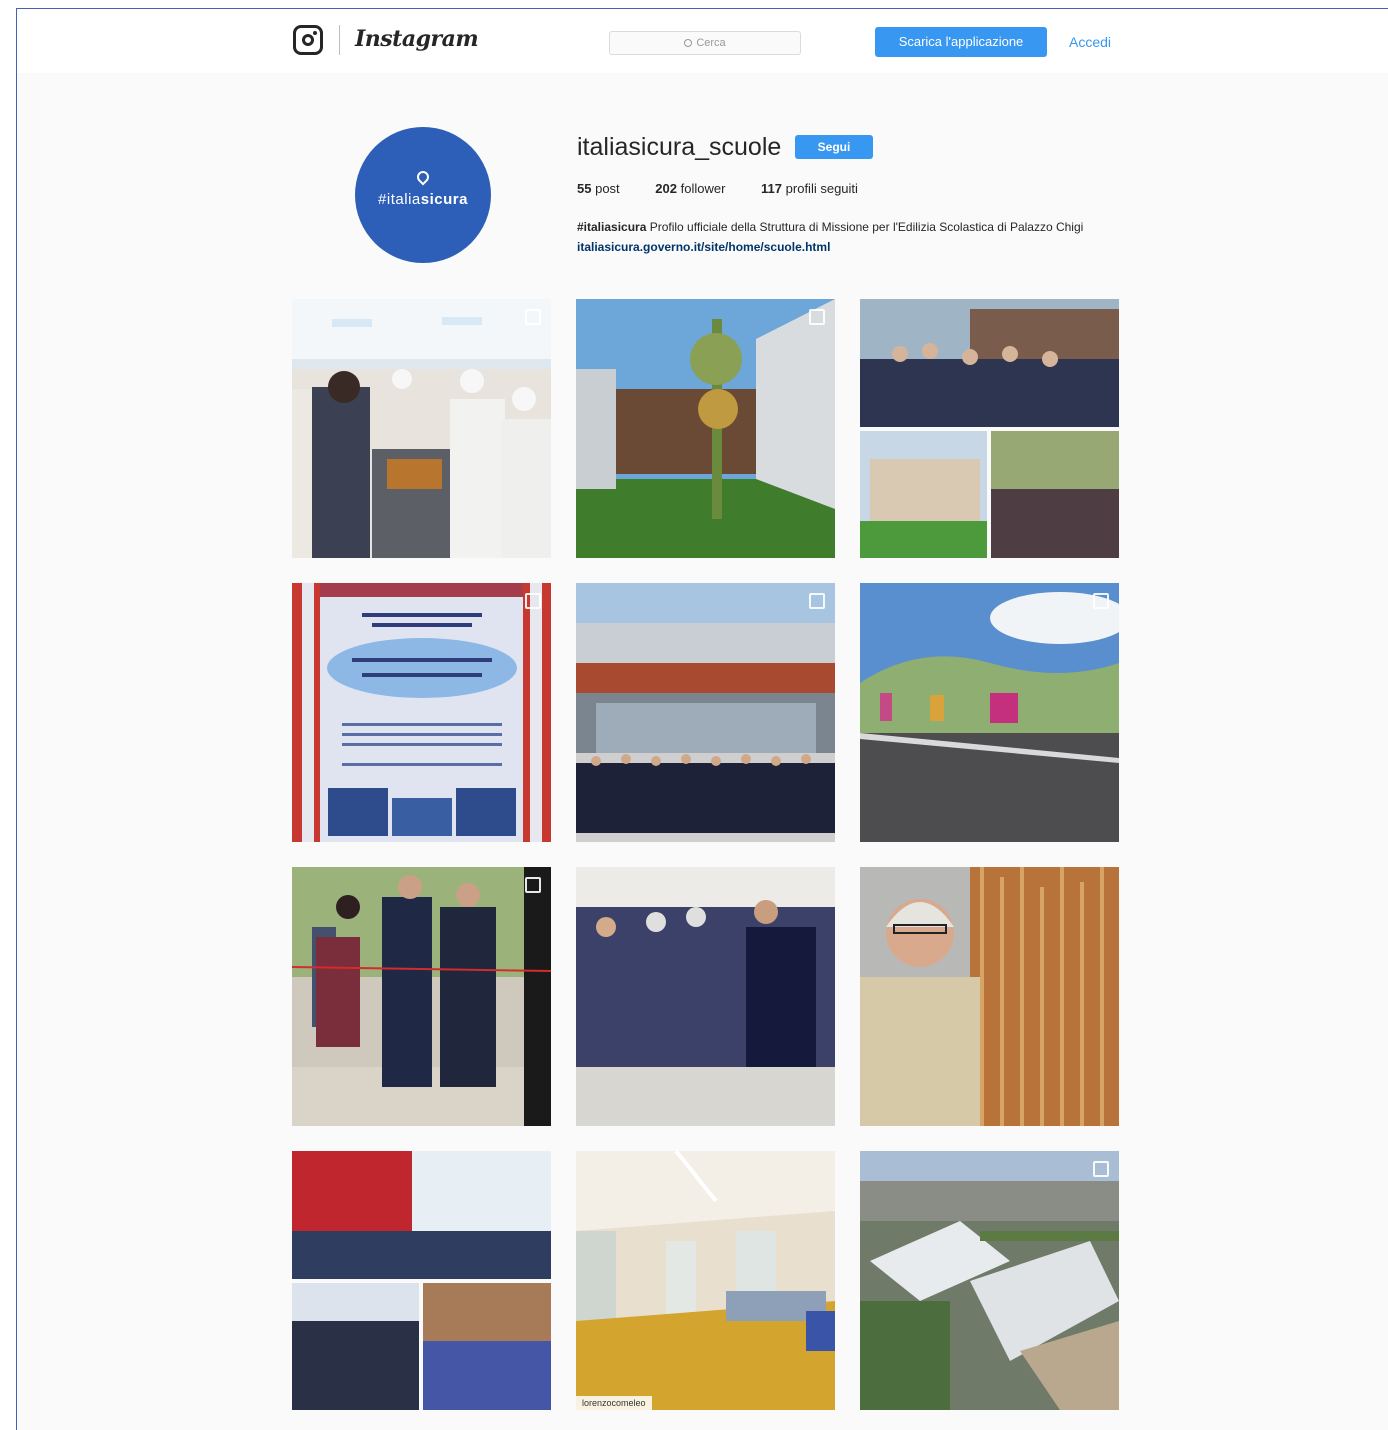  I want to click on profile-avatar: #italiasicura, so click(423, 195).